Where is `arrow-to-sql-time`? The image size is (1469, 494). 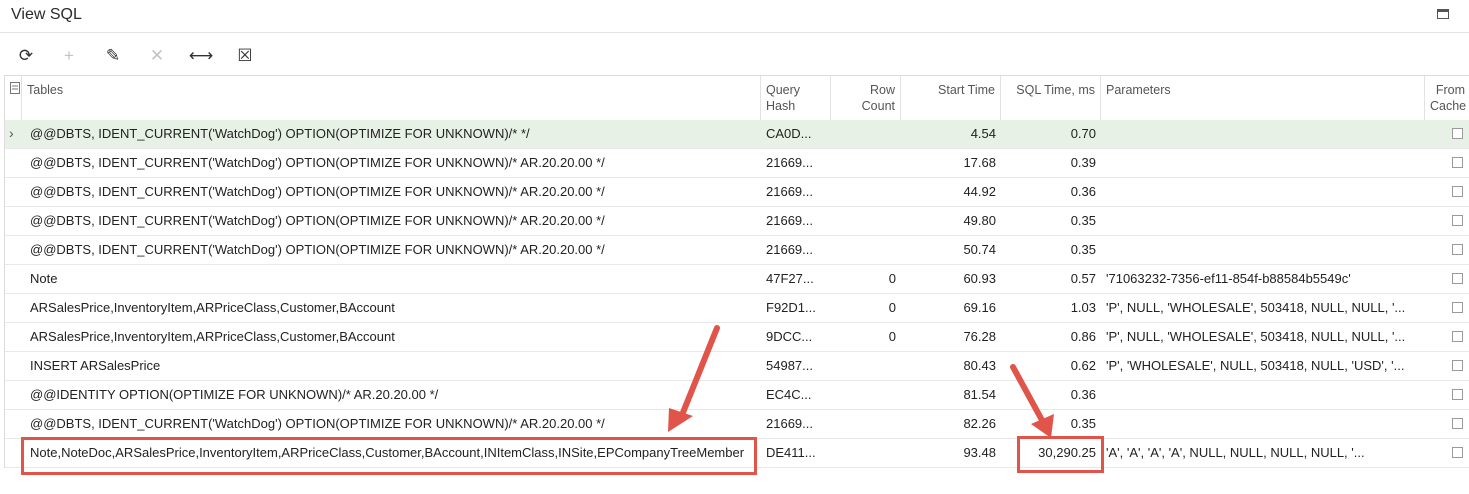
arrow-to-sql-time is located at coordinates (1028, 394).